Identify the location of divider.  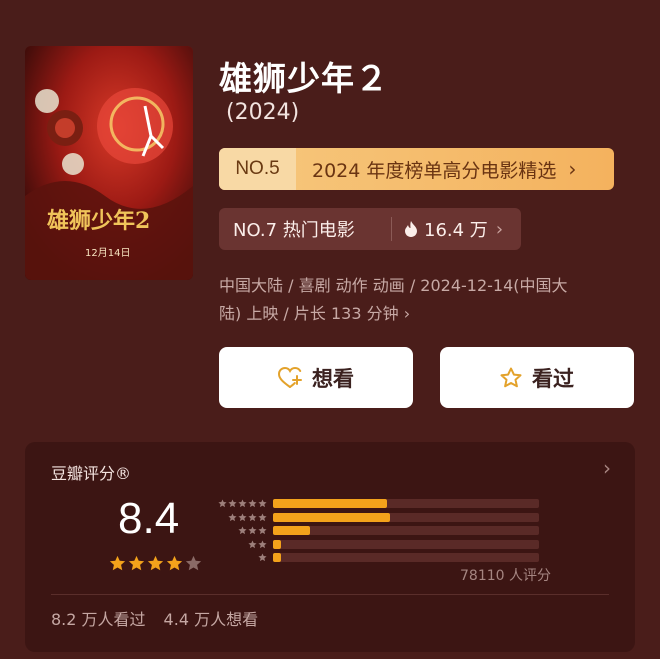
(330, 594).